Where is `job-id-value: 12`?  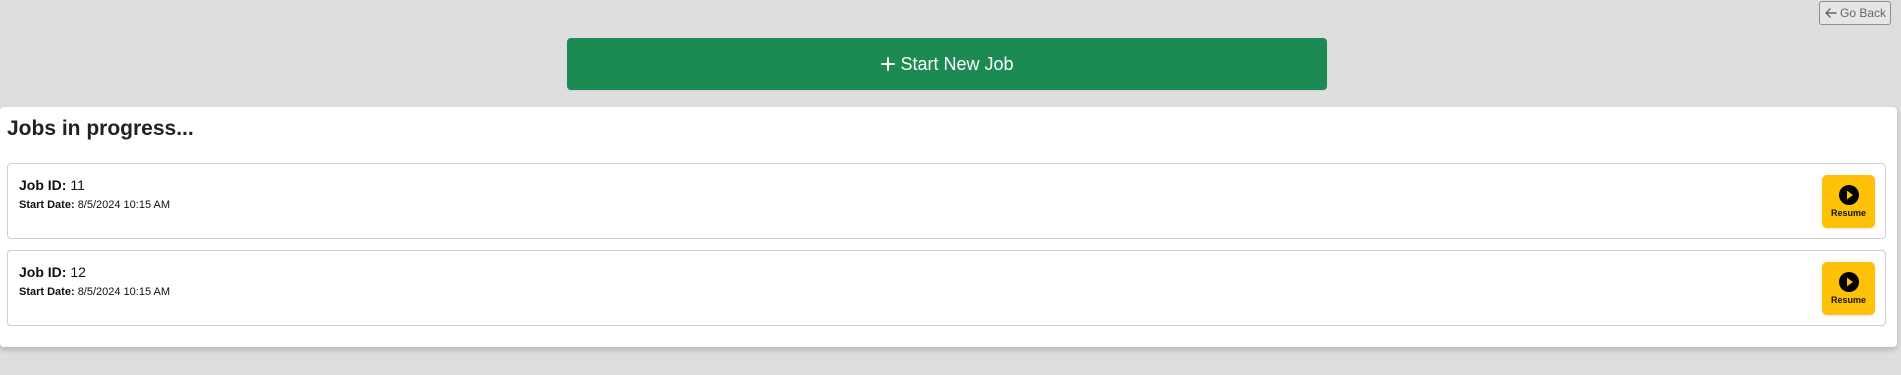 job-id-value: 12 is located at coordinates (78, 272).